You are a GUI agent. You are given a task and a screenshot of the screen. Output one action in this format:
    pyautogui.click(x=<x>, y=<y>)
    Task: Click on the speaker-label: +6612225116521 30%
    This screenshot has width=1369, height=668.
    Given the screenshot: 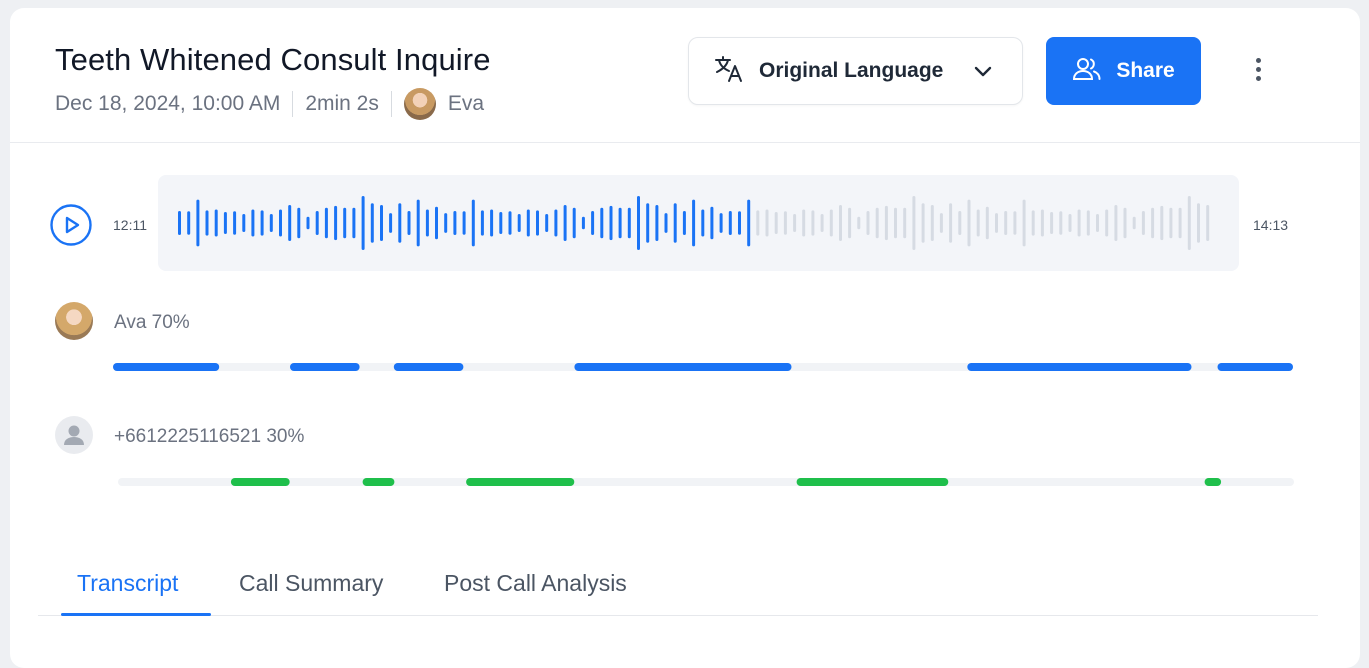 What is the action you would take?
    pyautogui.click(x=209, y=436)
    